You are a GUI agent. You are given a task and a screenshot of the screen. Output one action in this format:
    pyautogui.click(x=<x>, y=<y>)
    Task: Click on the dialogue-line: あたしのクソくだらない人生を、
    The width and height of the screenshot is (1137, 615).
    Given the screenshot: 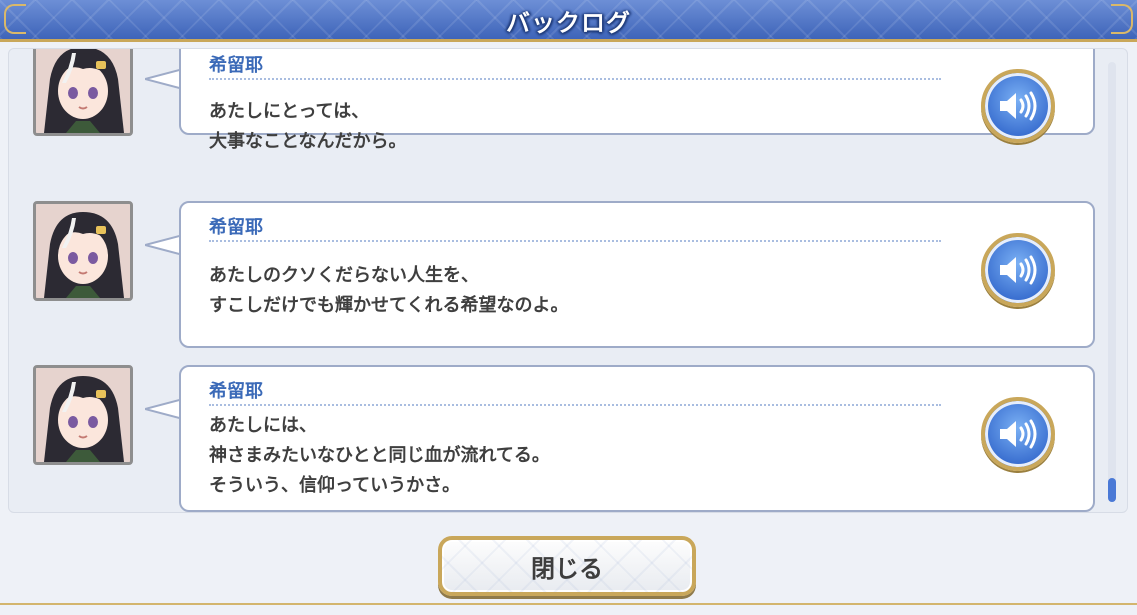 What is the action you would take?
    pyautogui.click(x=344, y=275)
    